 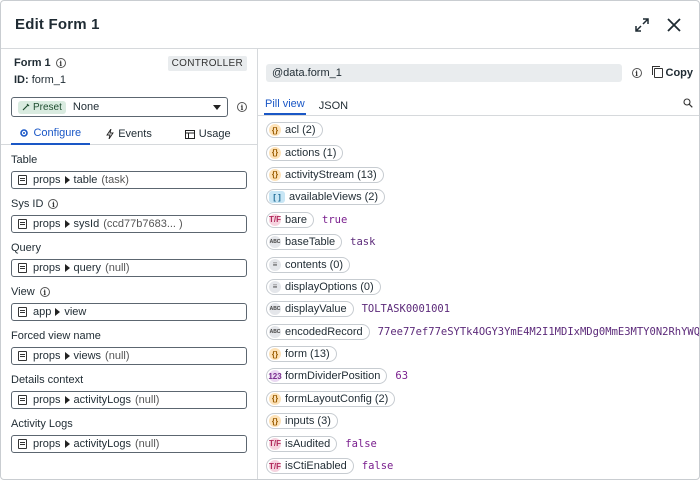 What do you see at coordinates (310, 242) in the screenshot?
I see `pill-label: baseTable` at bounding box center [310, 242].